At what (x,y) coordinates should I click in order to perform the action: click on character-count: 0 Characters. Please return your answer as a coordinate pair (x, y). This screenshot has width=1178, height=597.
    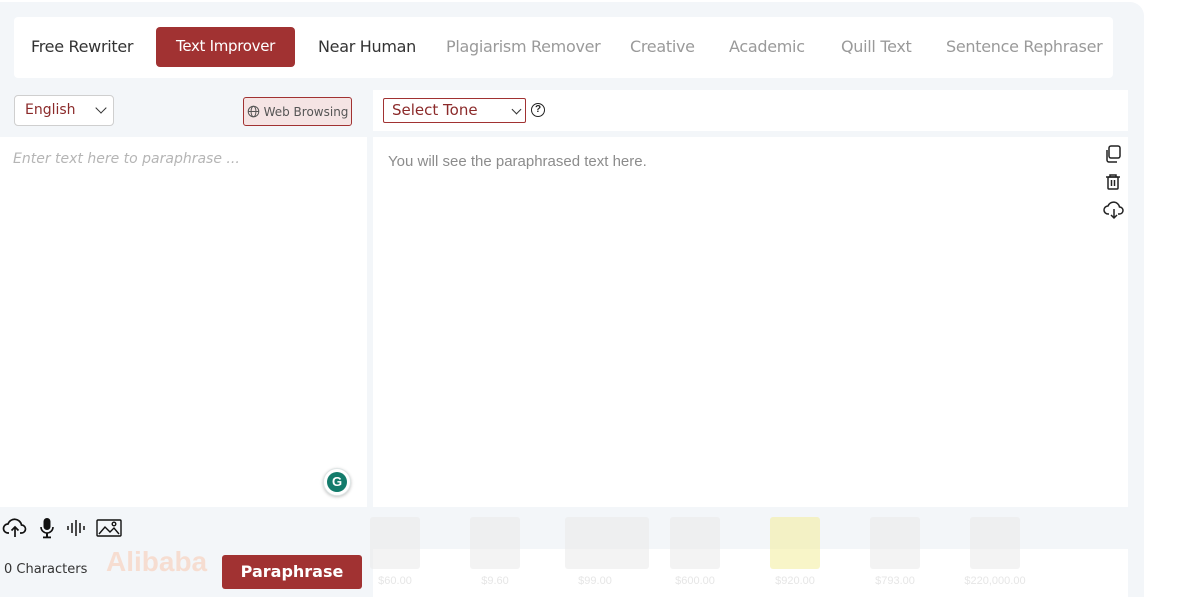
    Looking at the image, I should click on (46, 569).